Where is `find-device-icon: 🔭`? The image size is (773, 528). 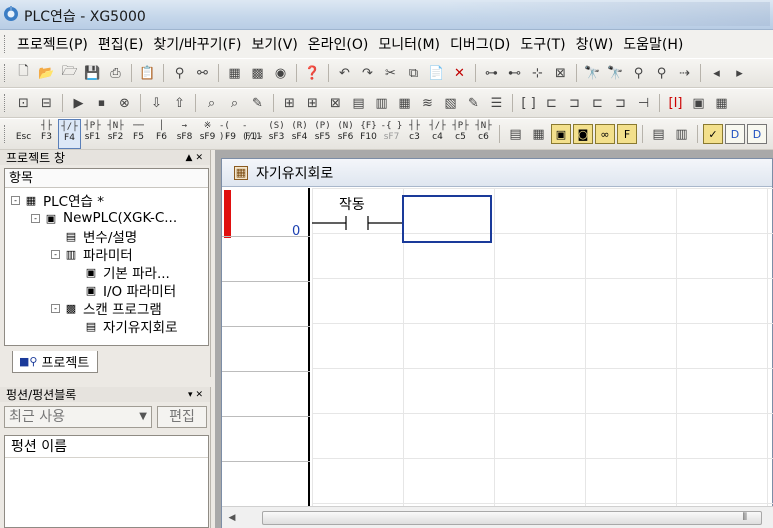
find-device-icon: 🔭 is located at coordinates (592, 73).